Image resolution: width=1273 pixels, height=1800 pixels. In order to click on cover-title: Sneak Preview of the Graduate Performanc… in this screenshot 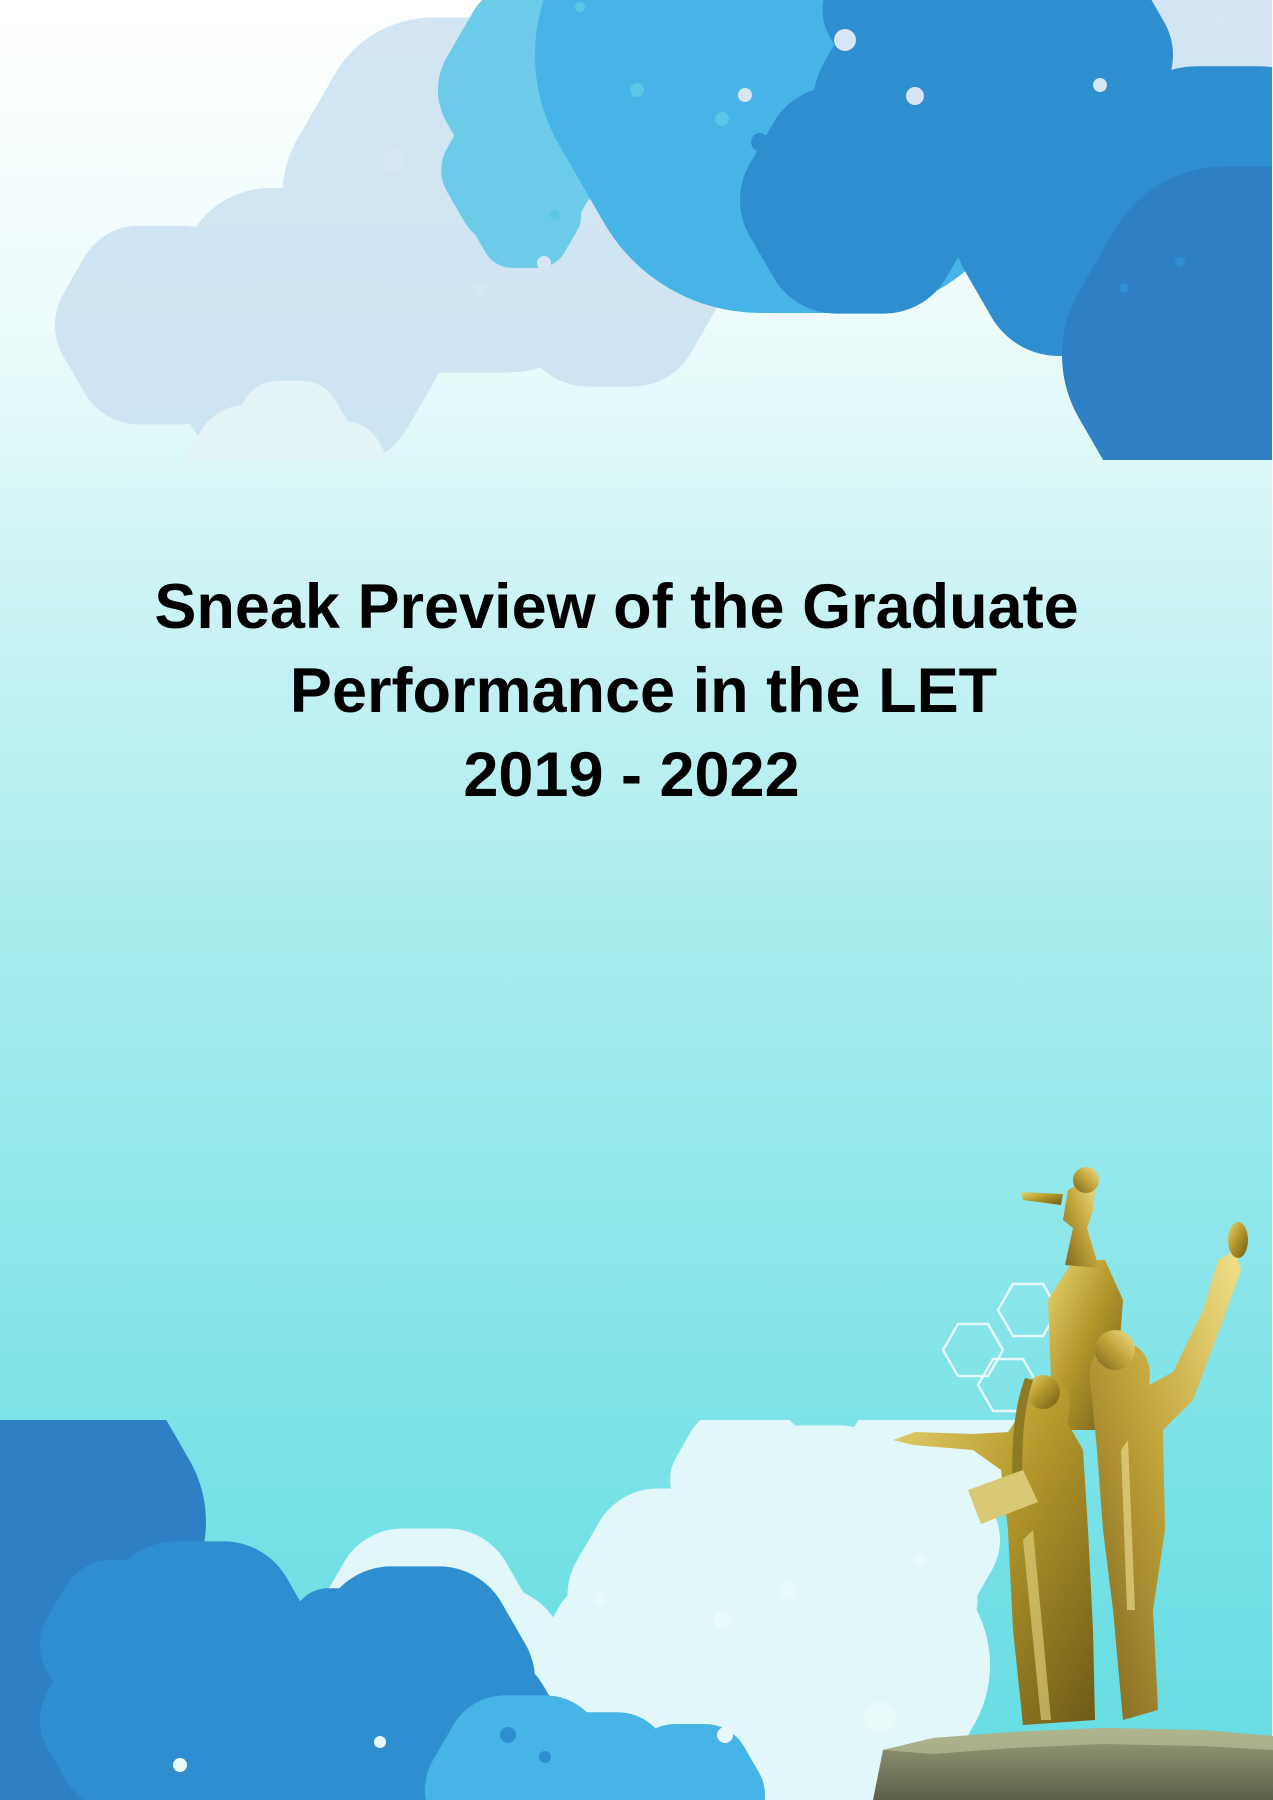, I will do `click(636, 691)`.